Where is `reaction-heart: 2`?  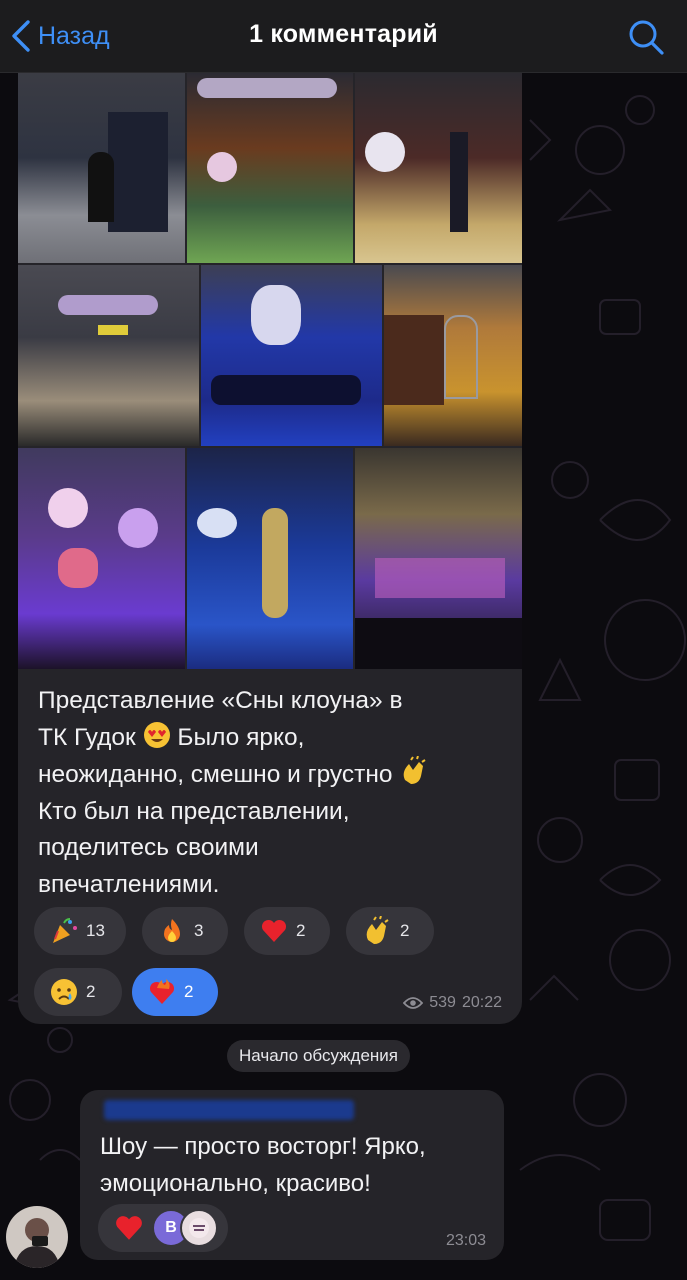 reaction-heart: 2 is located at coordinates (287, 931).